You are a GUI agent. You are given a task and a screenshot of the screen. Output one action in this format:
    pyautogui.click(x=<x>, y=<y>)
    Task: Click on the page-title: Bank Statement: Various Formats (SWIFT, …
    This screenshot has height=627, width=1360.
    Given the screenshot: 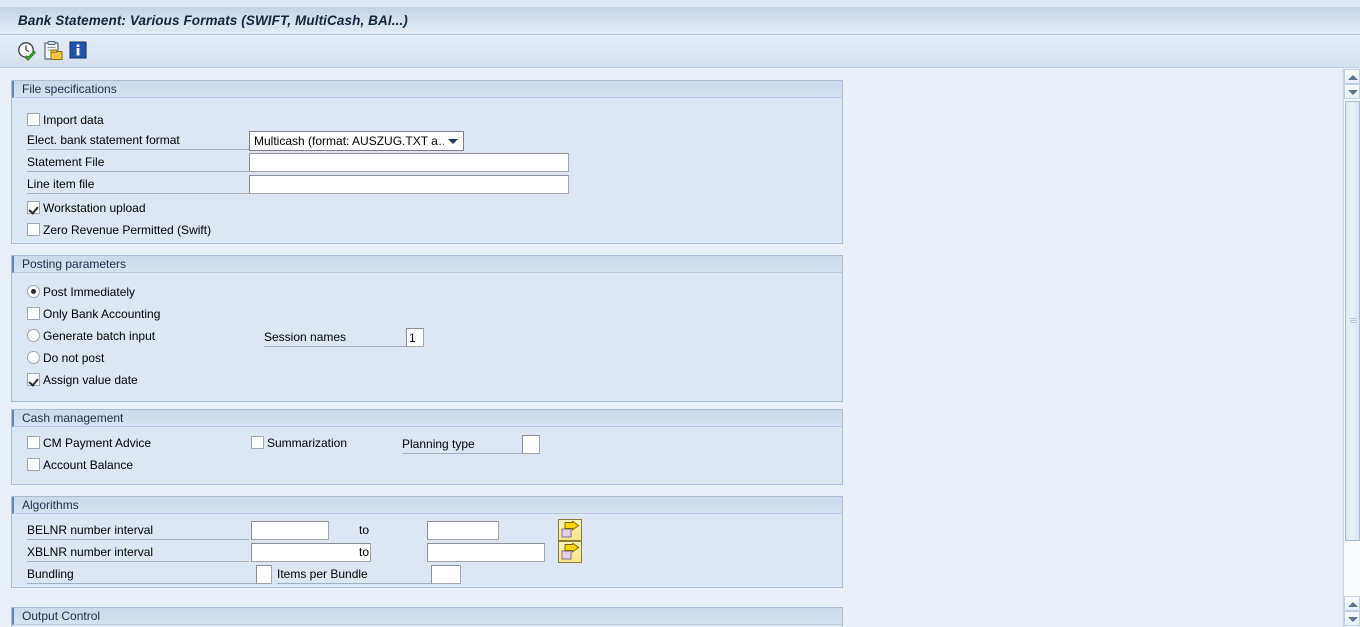 What is the action you would take?
    pyautogui.click(x=213, y=20)
    